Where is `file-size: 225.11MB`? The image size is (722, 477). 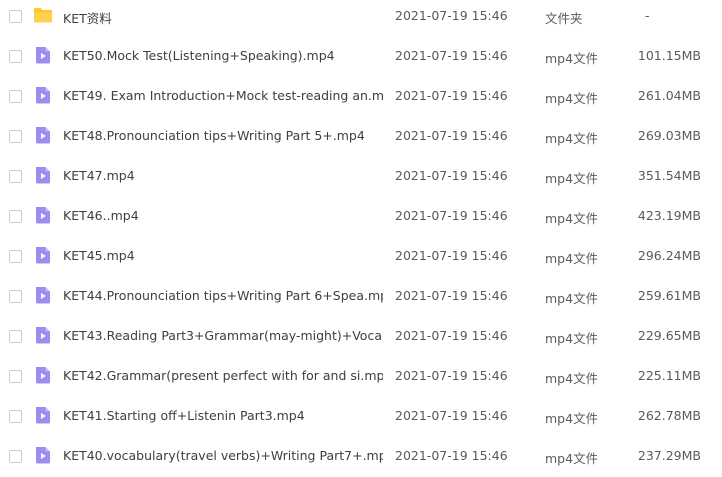 file-size: 225.11MB is located at coordinates (669, 375).